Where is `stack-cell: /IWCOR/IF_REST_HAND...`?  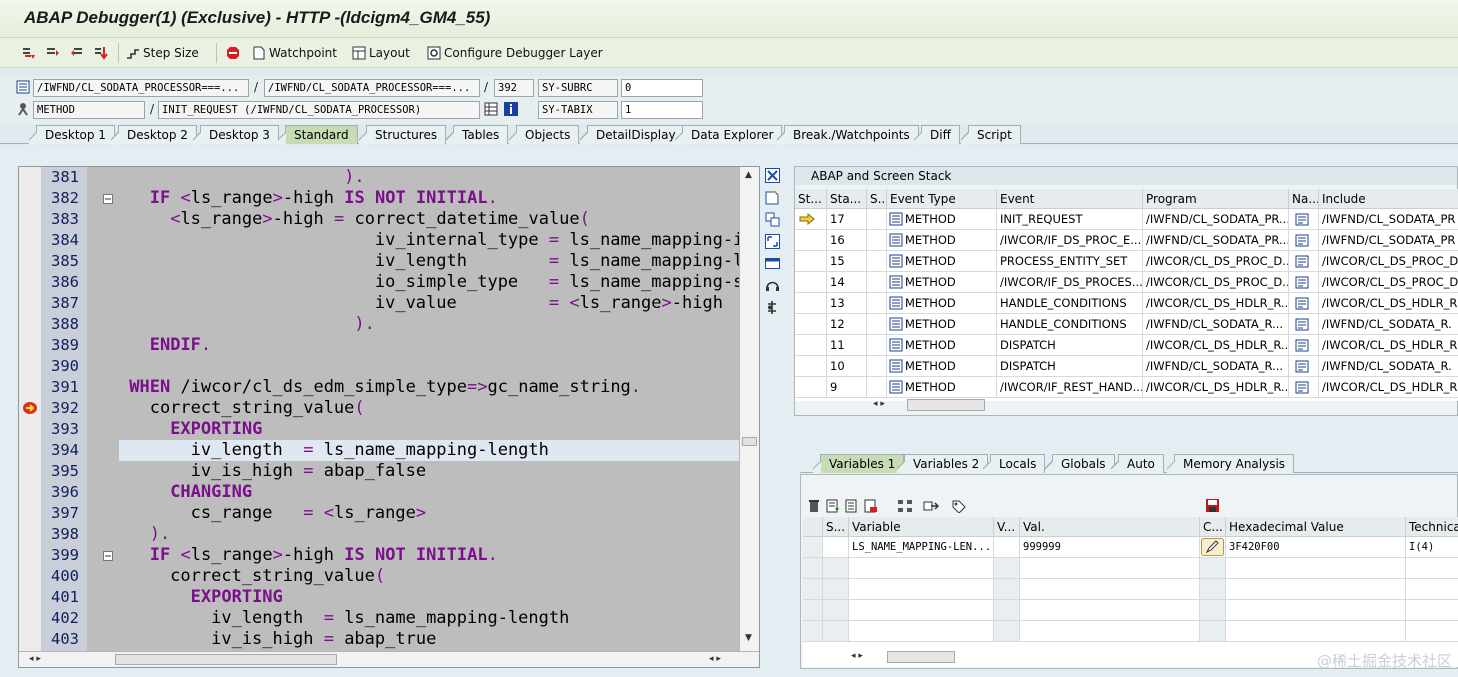
stack-cell: /IWCOR/IF_REST_HAND... is located at coordinates (1070, 387).